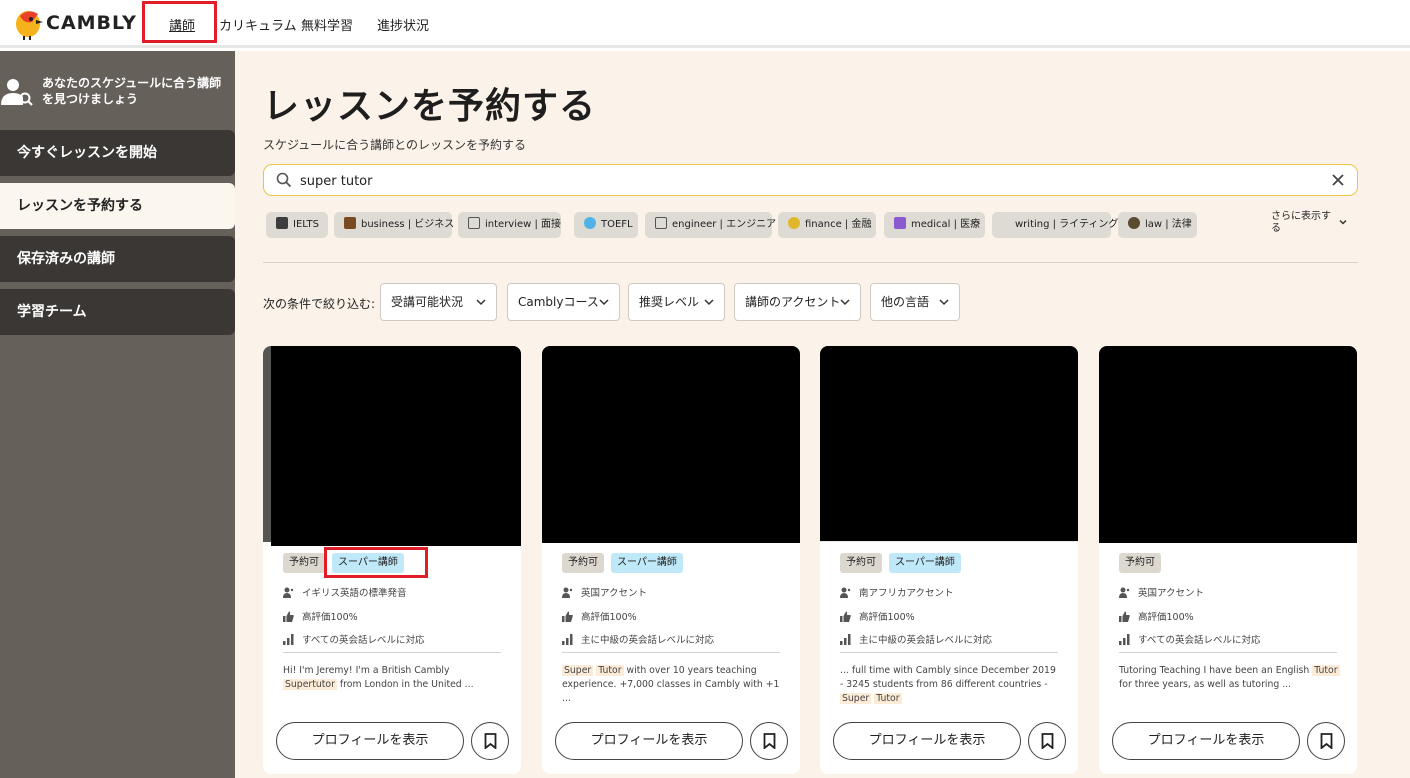 The image size is (1410, 778). I want to click on chip-interview: interview | 面接, so click(509, 225).